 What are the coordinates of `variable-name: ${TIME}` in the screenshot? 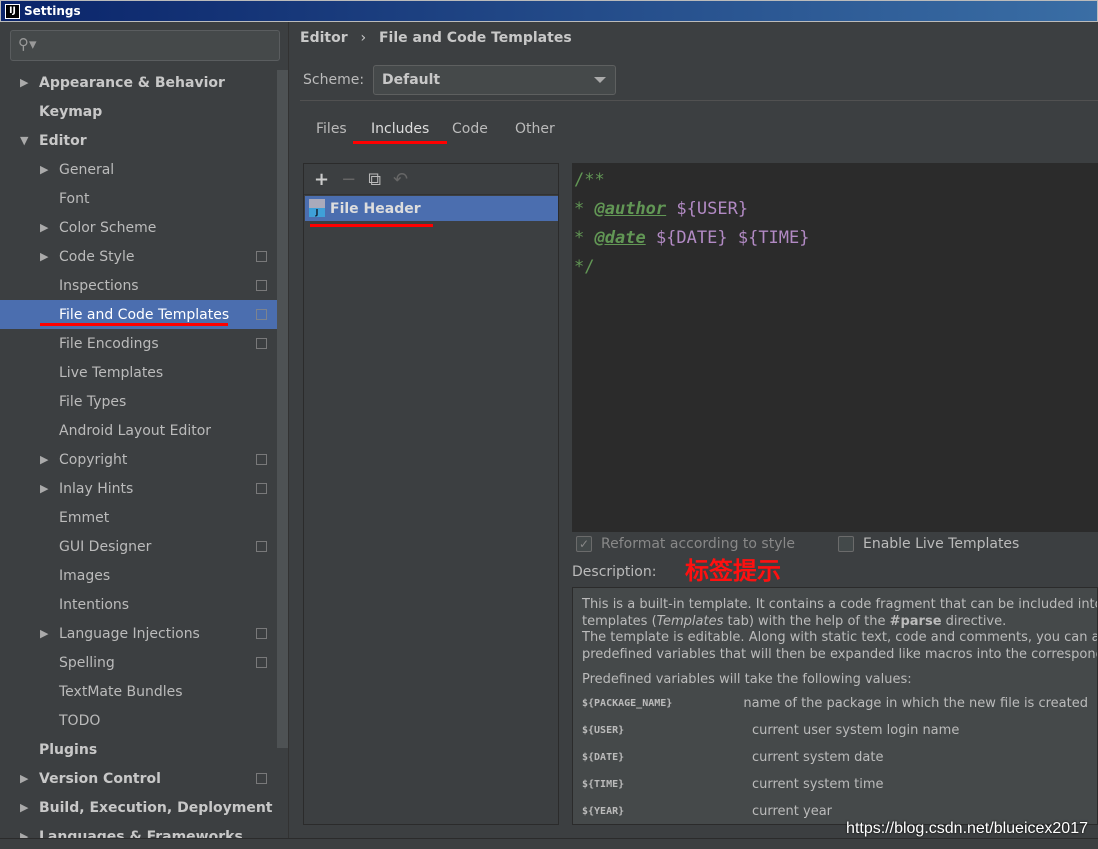 It's located at (603, 784).